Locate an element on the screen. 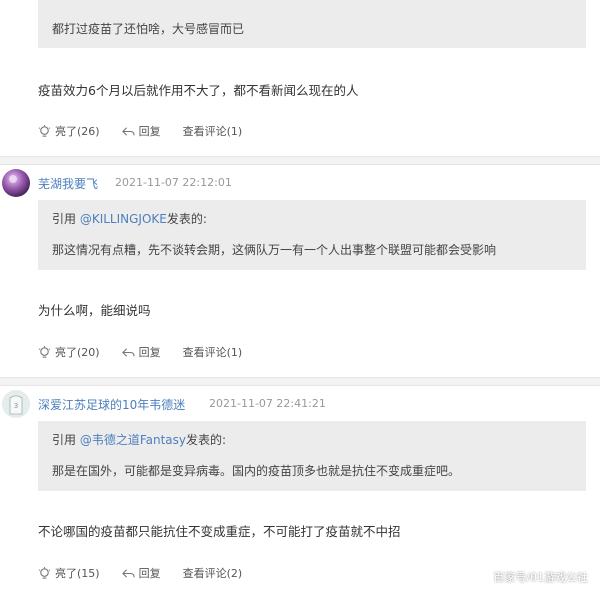 The image size is (600, 597). reply-text: 疫苗效力6个月以后就作用不大了，都不看新闻么现在的人 is located at coordinates (198, 90).